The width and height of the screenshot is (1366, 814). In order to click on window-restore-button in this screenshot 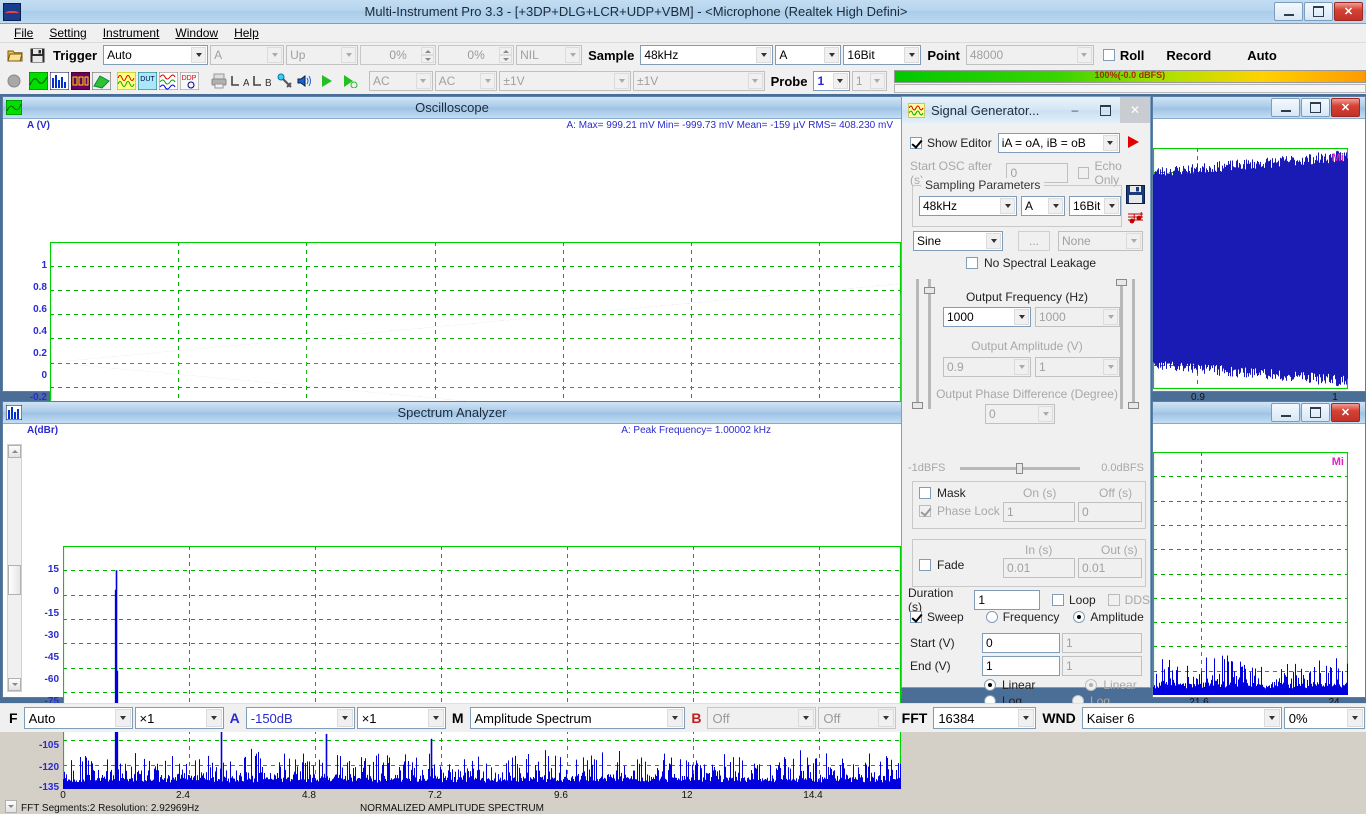, I will do `click(1318, 11)`.